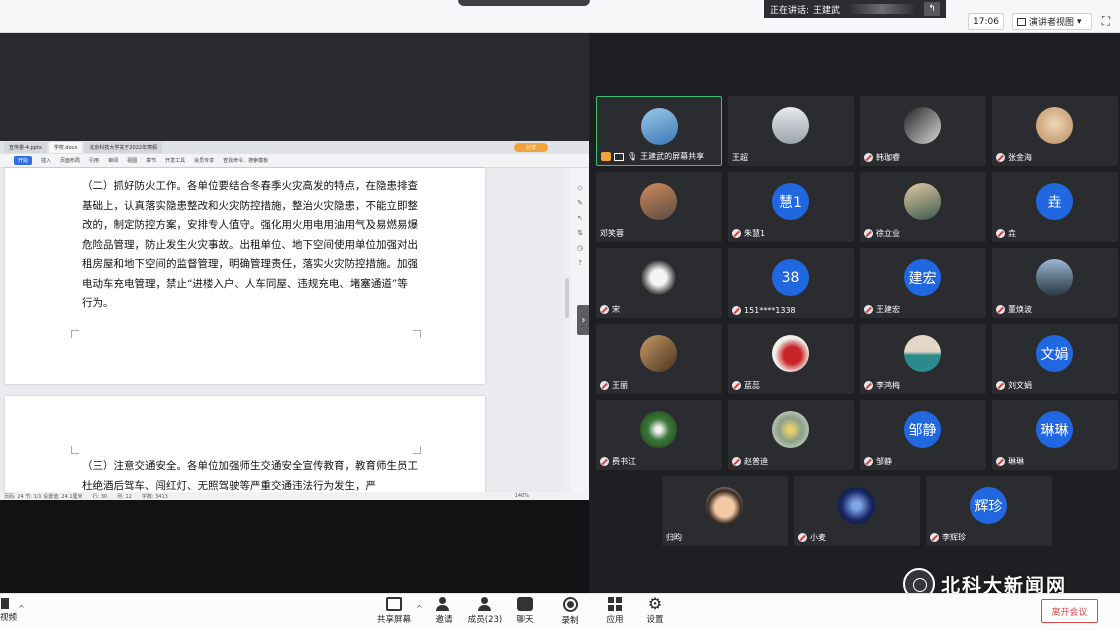 The width and height of the screenshot is (1120, 630). I want to click on ribbon-search: 查找命令、搜索模板, so click(245, 160).